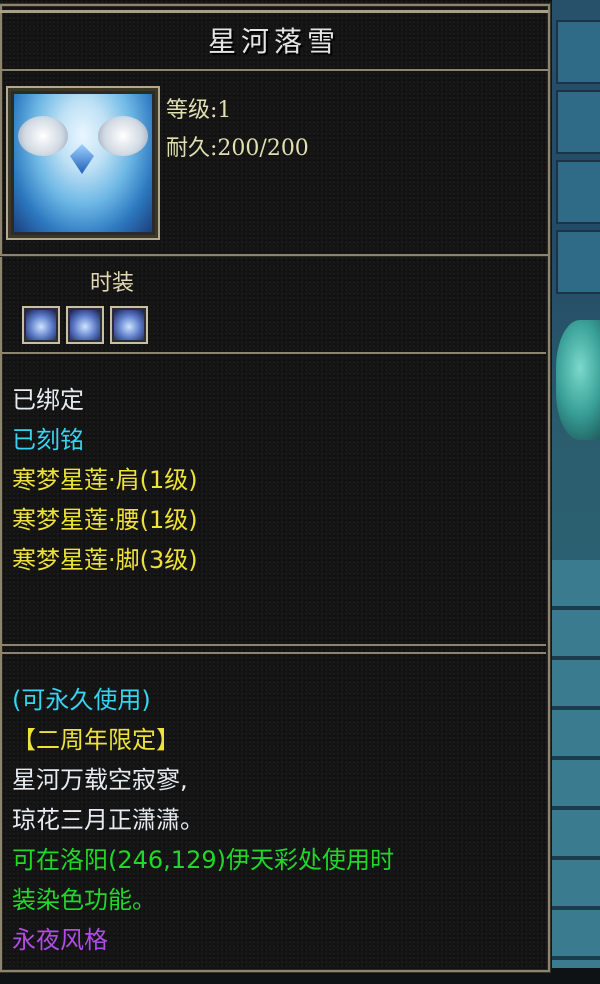 This screenshot has height=984, width=600. I want to click on anniversary-limited-tag: 【二周年限定】, so click(96, 740).